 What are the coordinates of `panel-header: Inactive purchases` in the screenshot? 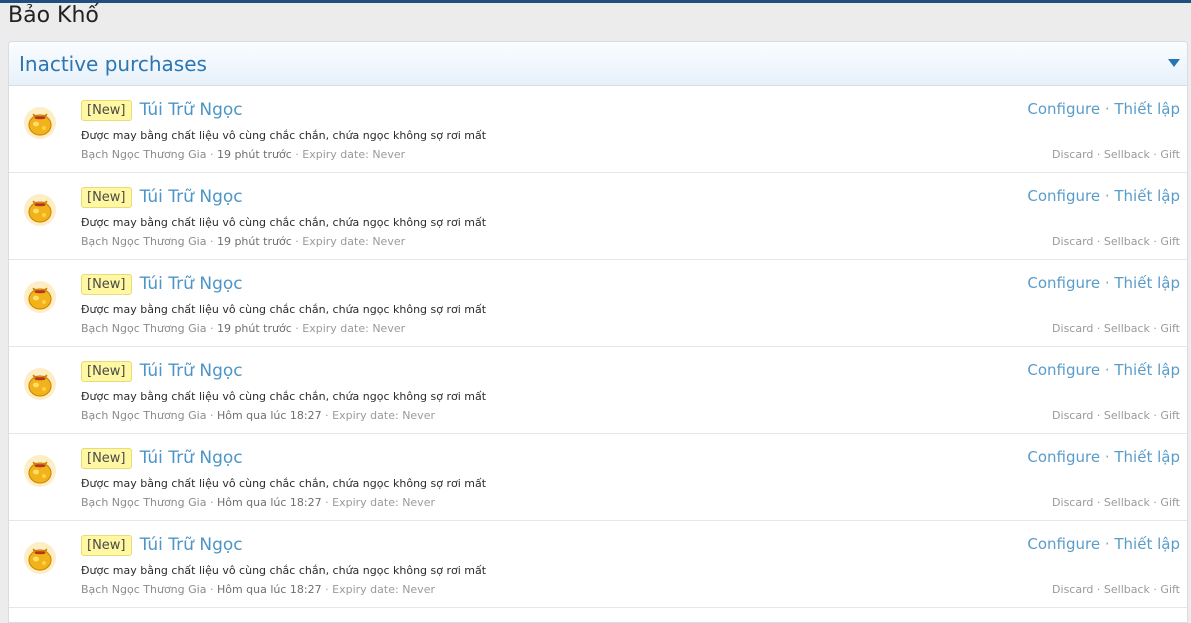 It's located at (598, 64).